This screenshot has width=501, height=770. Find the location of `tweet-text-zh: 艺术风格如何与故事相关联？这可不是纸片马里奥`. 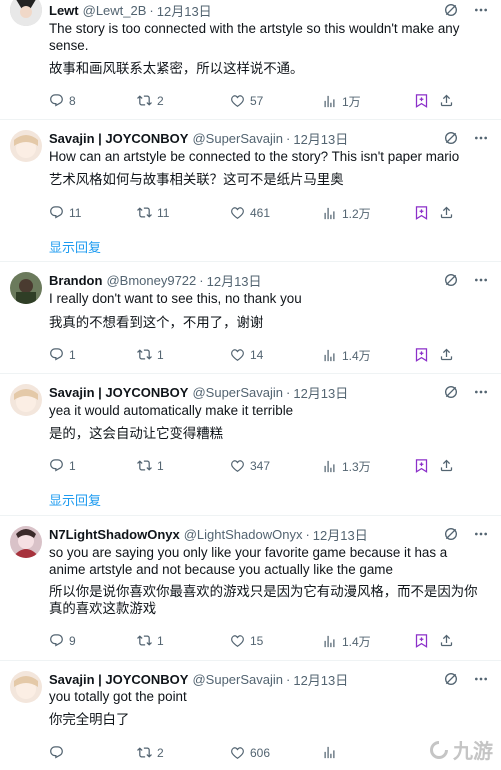

tweet-text-zh: 艺术风格如何与故事相关联？这可不是纸片马里奥 is located at coordinates (196, 179).